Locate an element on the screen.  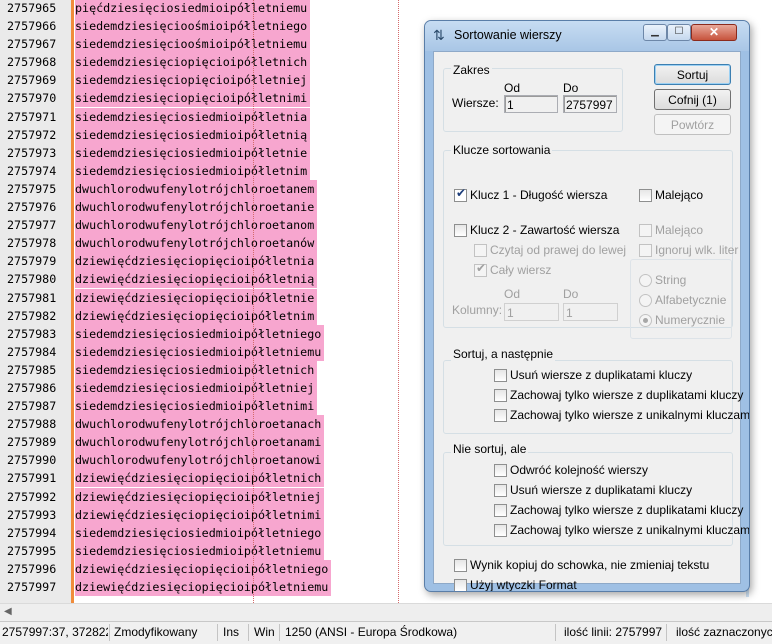
line-text: dziewięćdziesięciopięcioipółletnim is located at coordinates (196, 315).